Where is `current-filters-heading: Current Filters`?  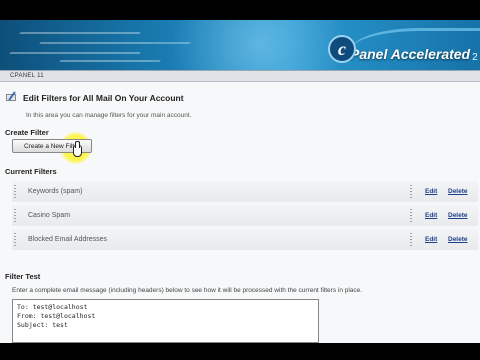 current-filters-heading: Current Filters is located at coordinates (31, 171).